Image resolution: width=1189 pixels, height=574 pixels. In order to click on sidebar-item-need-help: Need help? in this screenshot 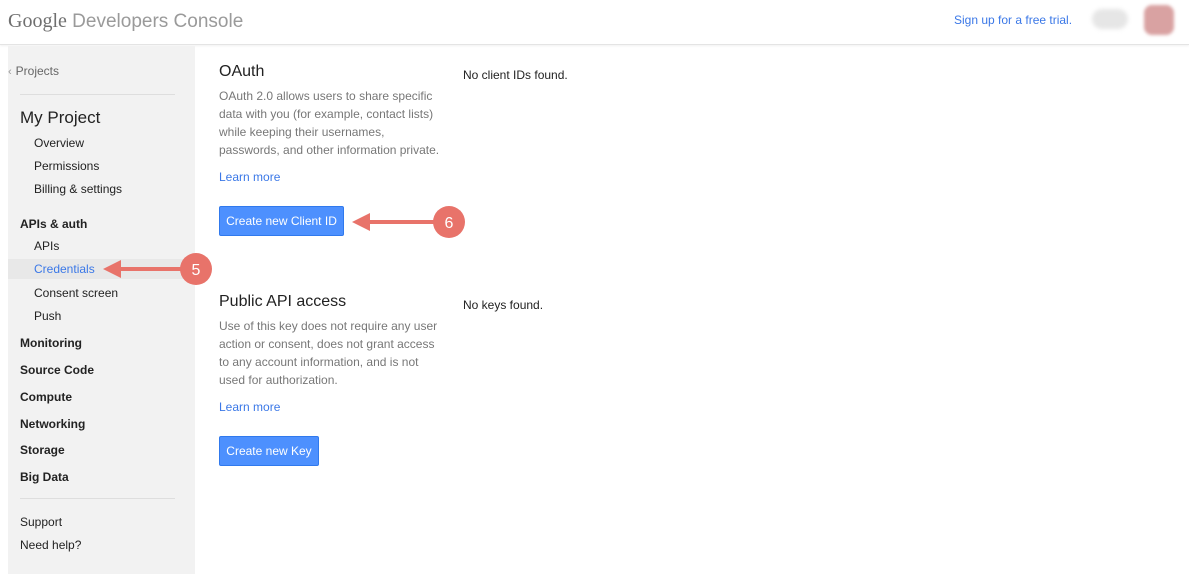, I will do `click(50, 545)`.